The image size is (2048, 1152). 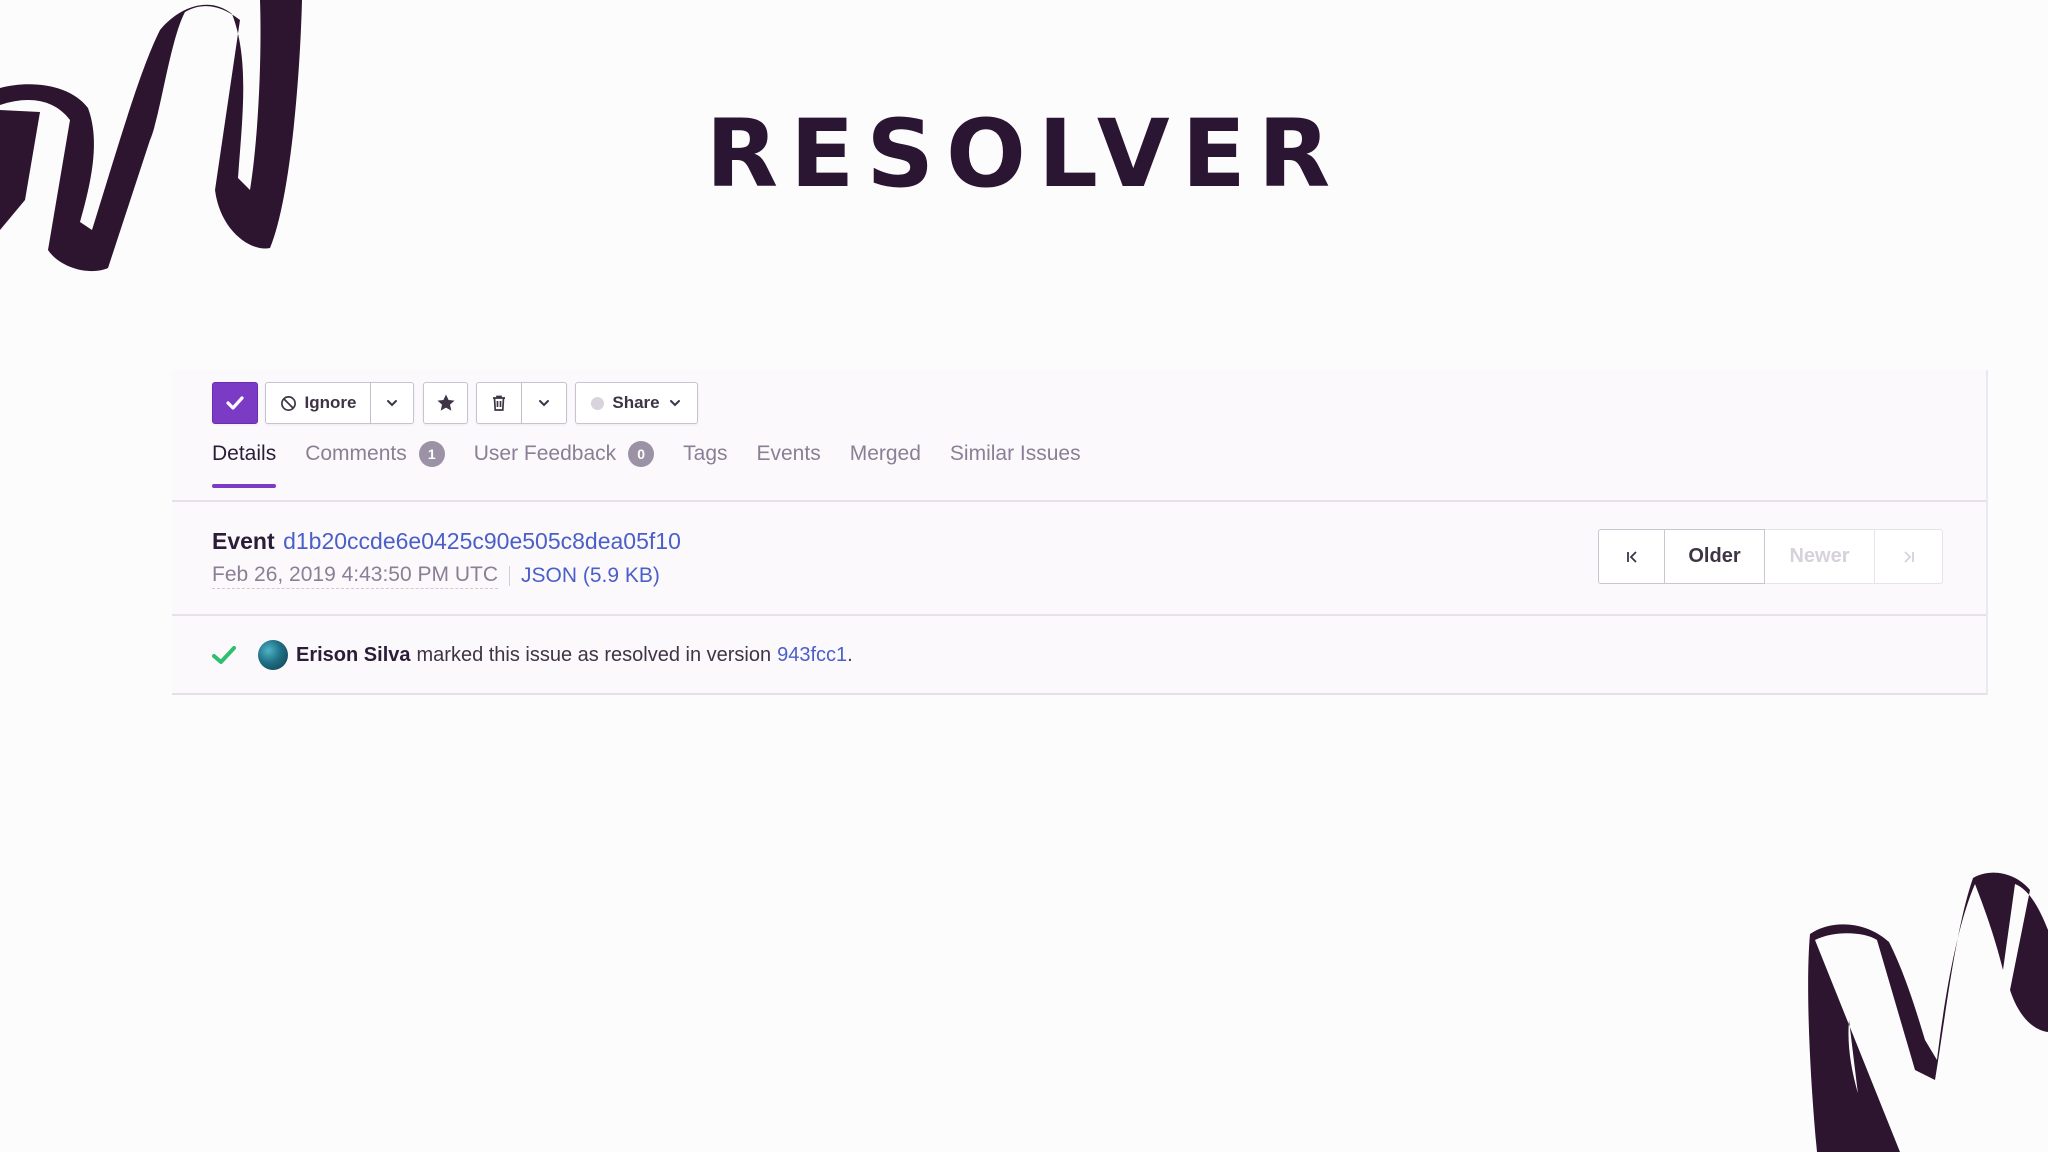 I want to click on share-label: Share, so click(x=636, y=402).